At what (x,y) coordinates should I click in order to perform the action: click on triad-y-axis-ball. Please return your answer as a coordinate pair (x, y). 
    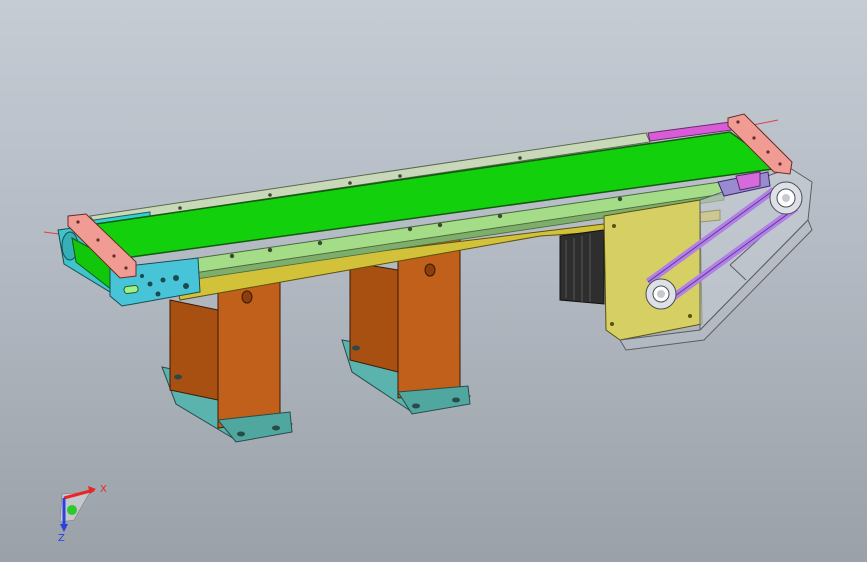
    Looking at the image, I should click on (72, 510).